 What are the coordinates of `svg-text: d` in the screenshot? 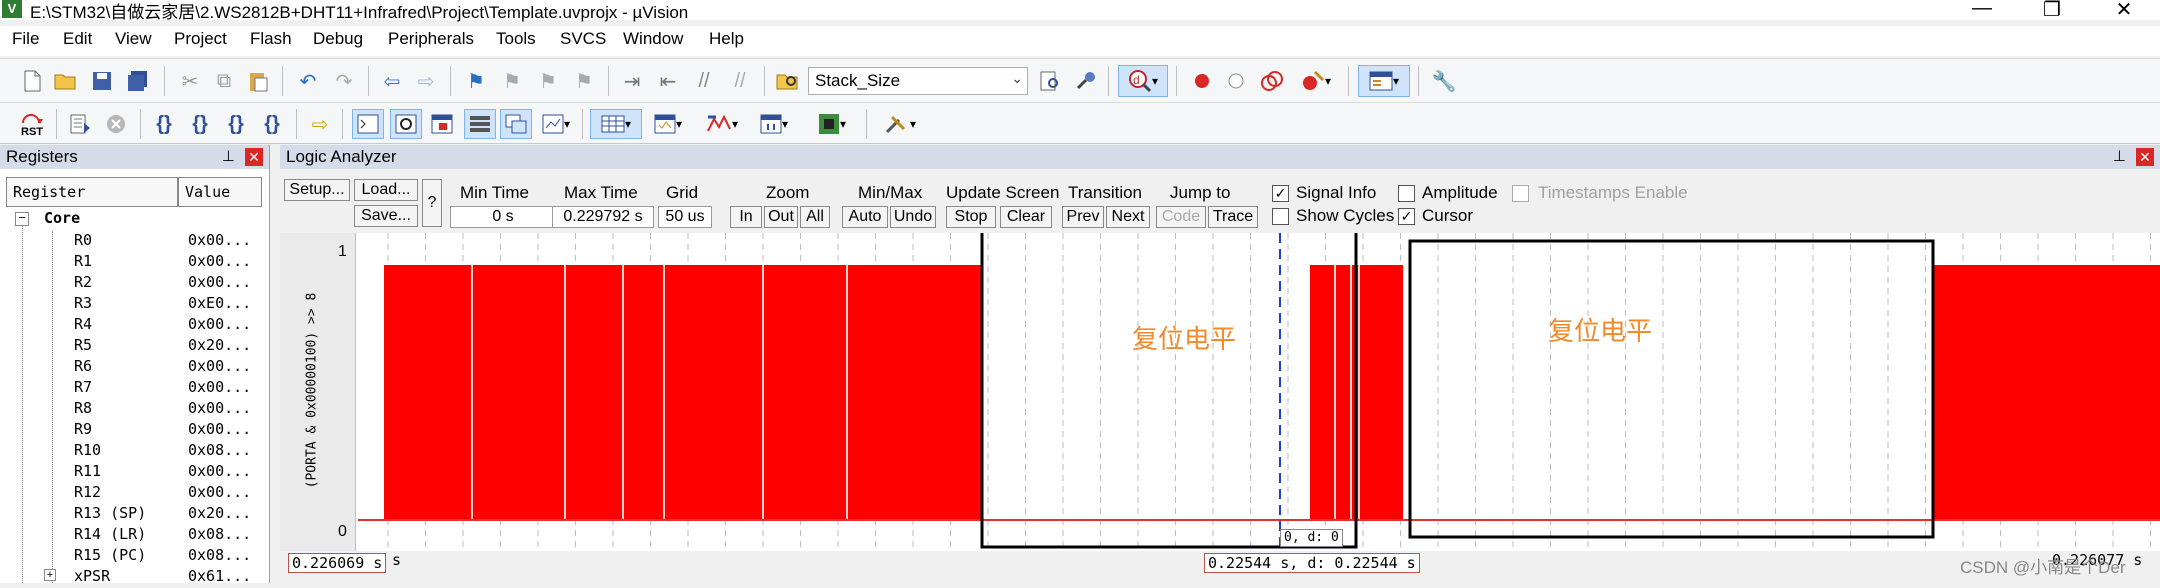 It's located at (1136, 80).